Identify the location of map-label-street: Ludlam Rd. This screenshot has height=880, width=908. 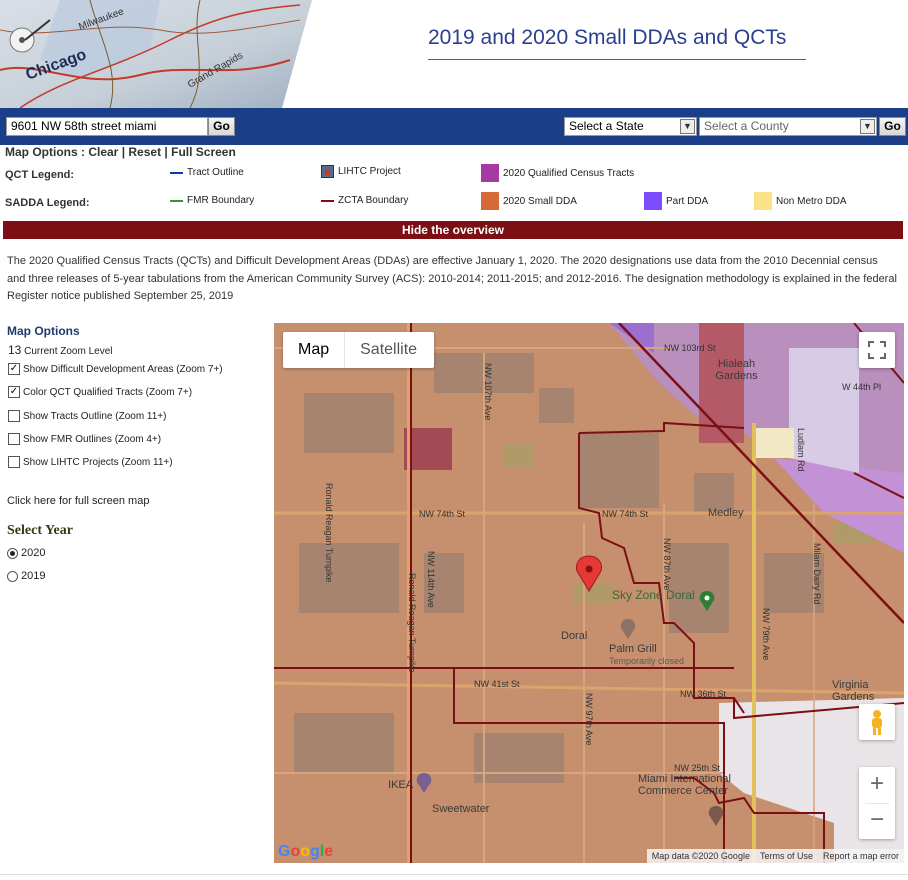
(801, 450).